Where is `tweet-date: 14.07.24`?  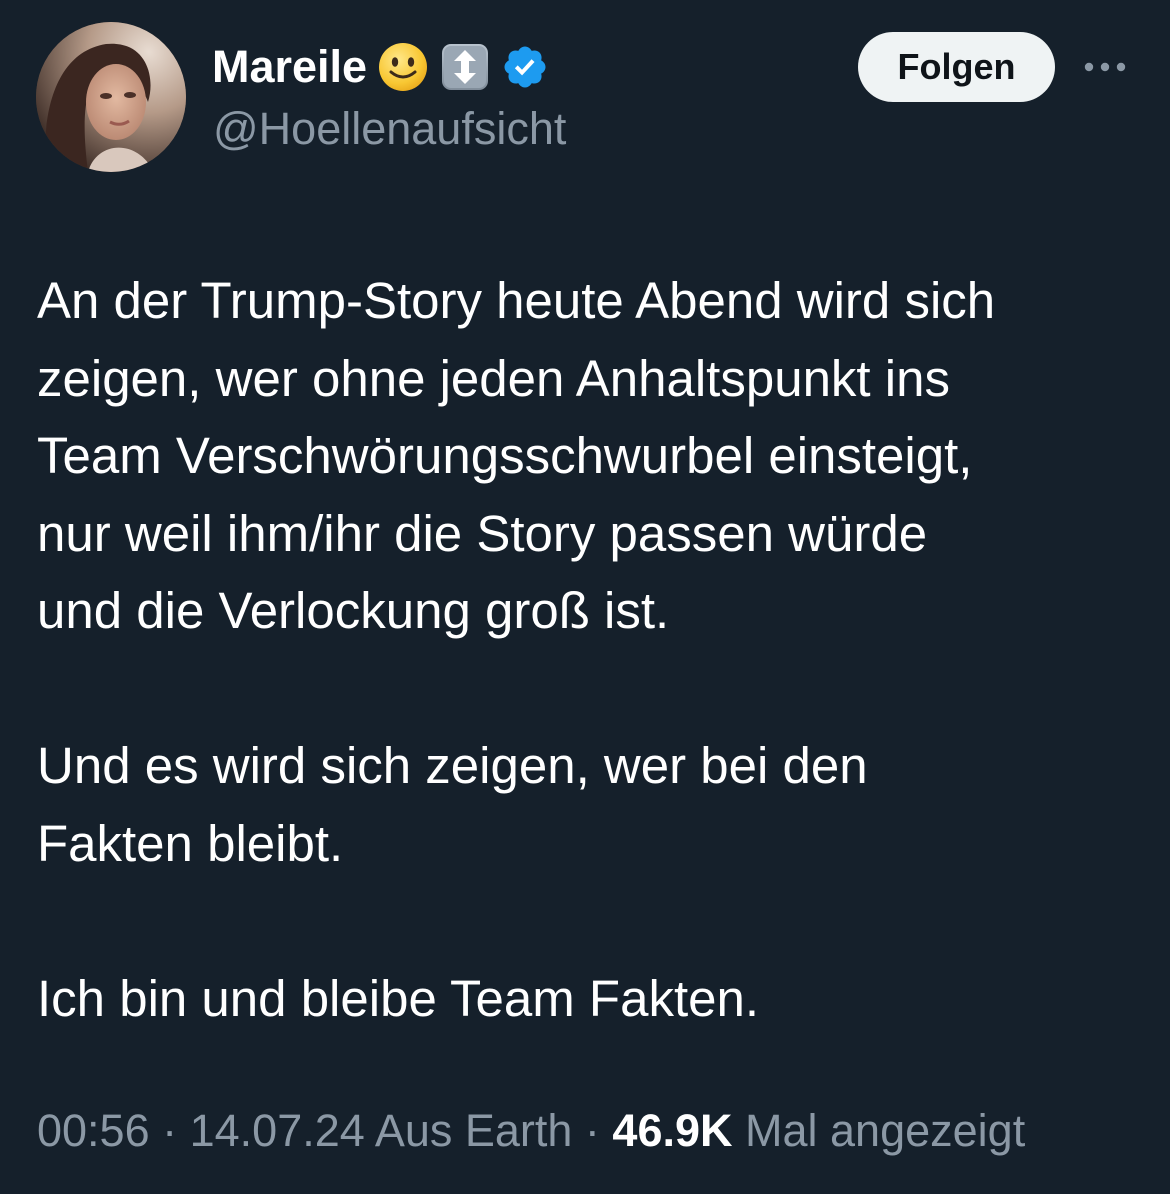
tweet-date: 14.07.24 is located at coordinates (277, 1130).